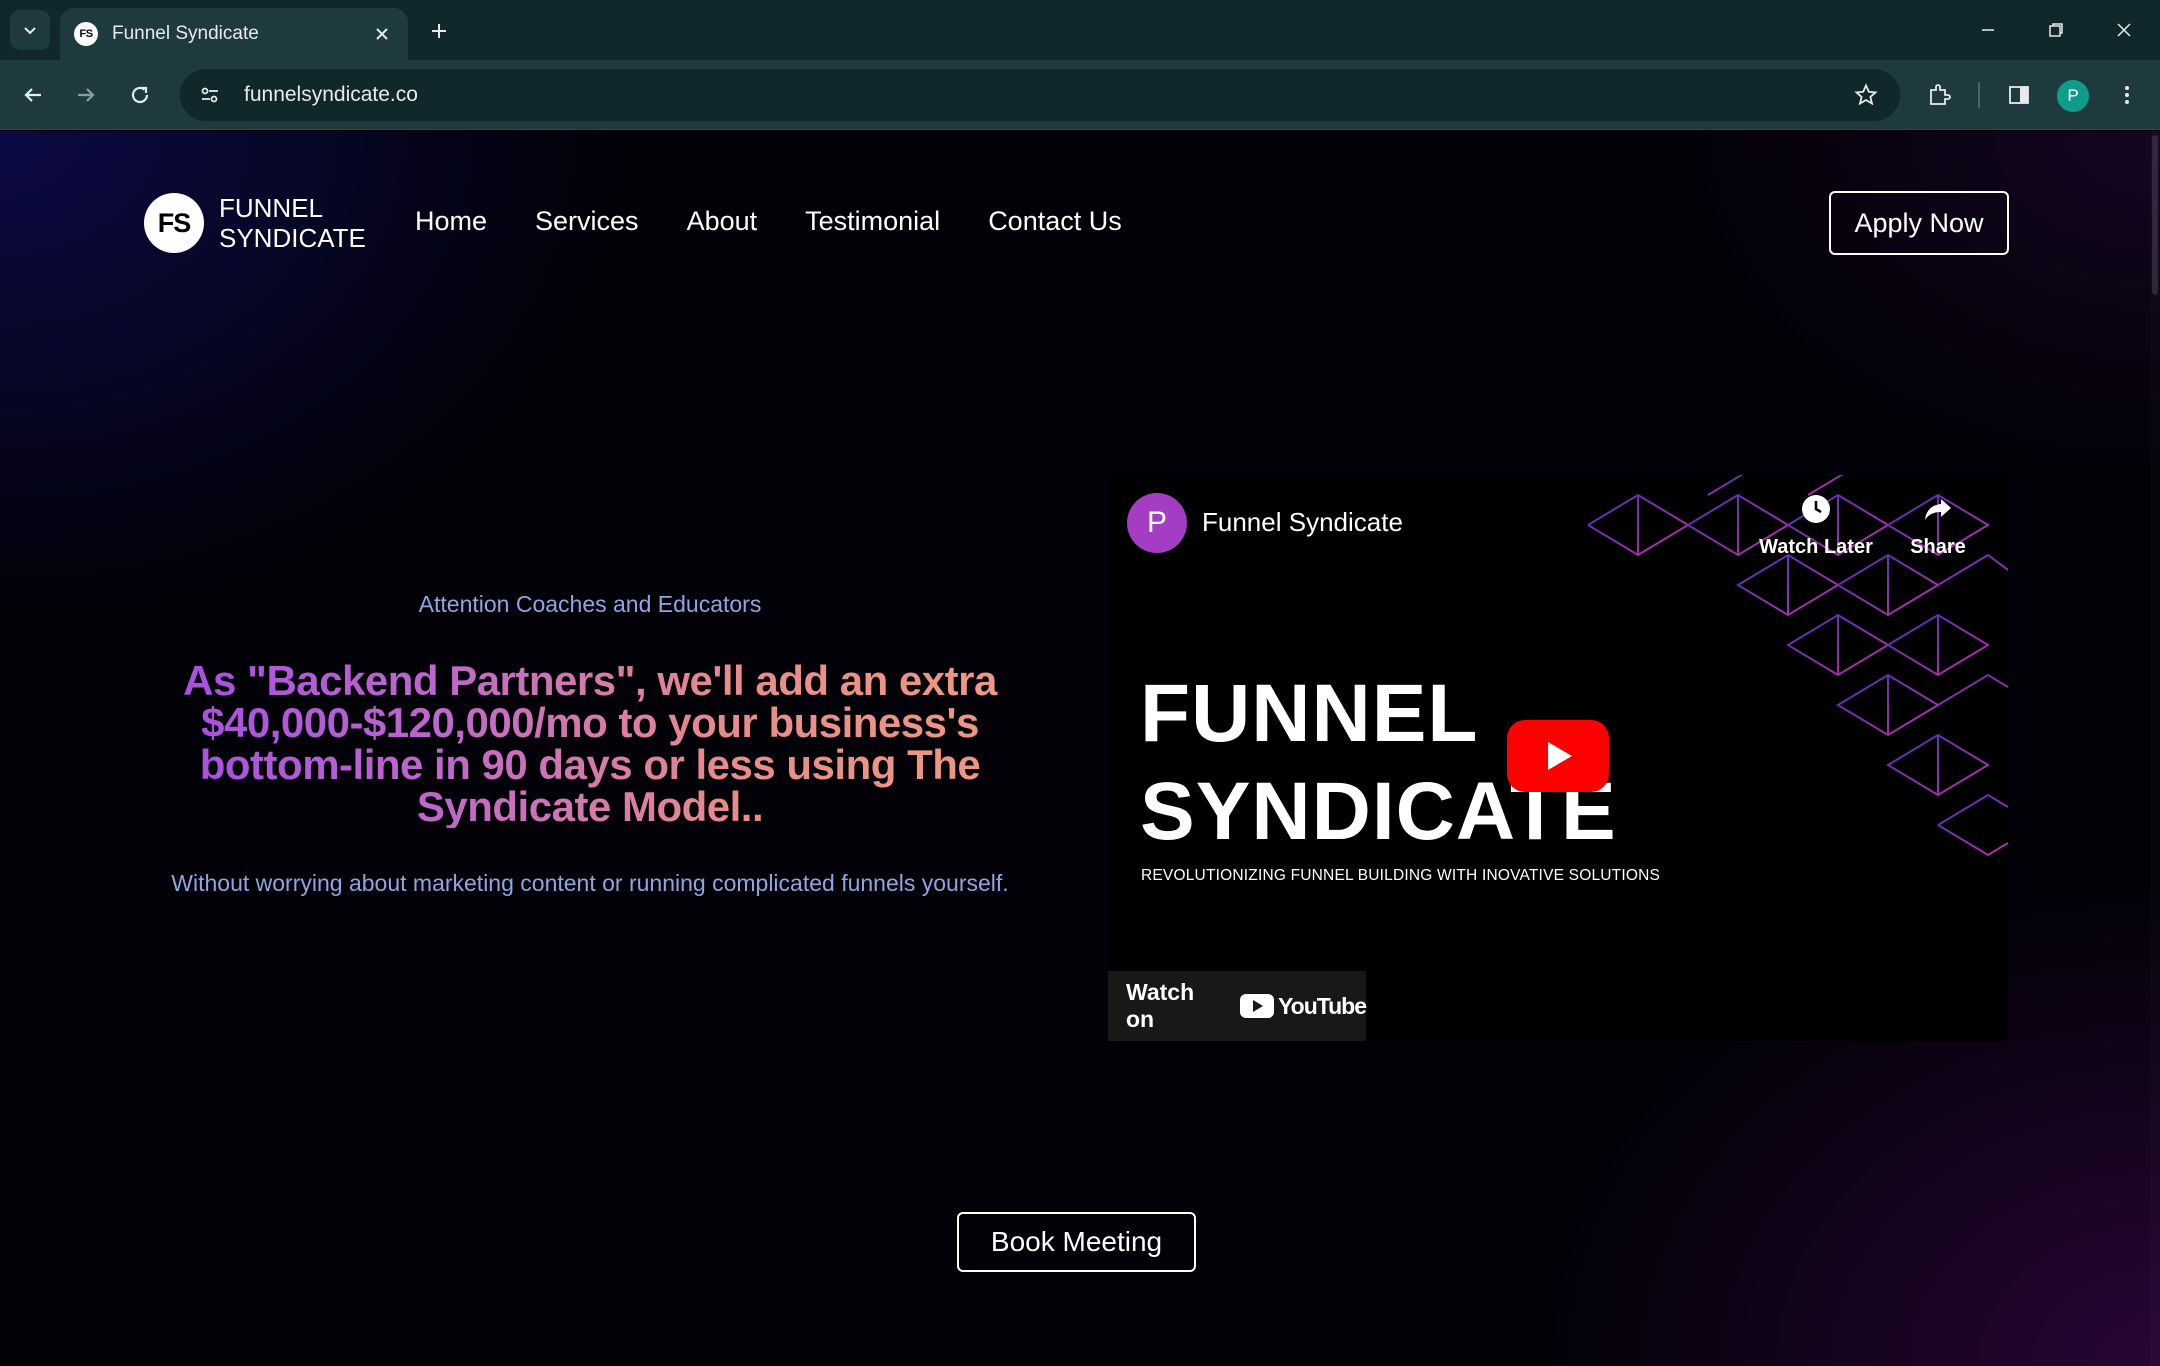 The image size is (2160, 1366). What do you see at coordinates (1055, 221) in the screenshot?
I see `nav-contact-us: Contact Us` at bounding box center [1055, 221].